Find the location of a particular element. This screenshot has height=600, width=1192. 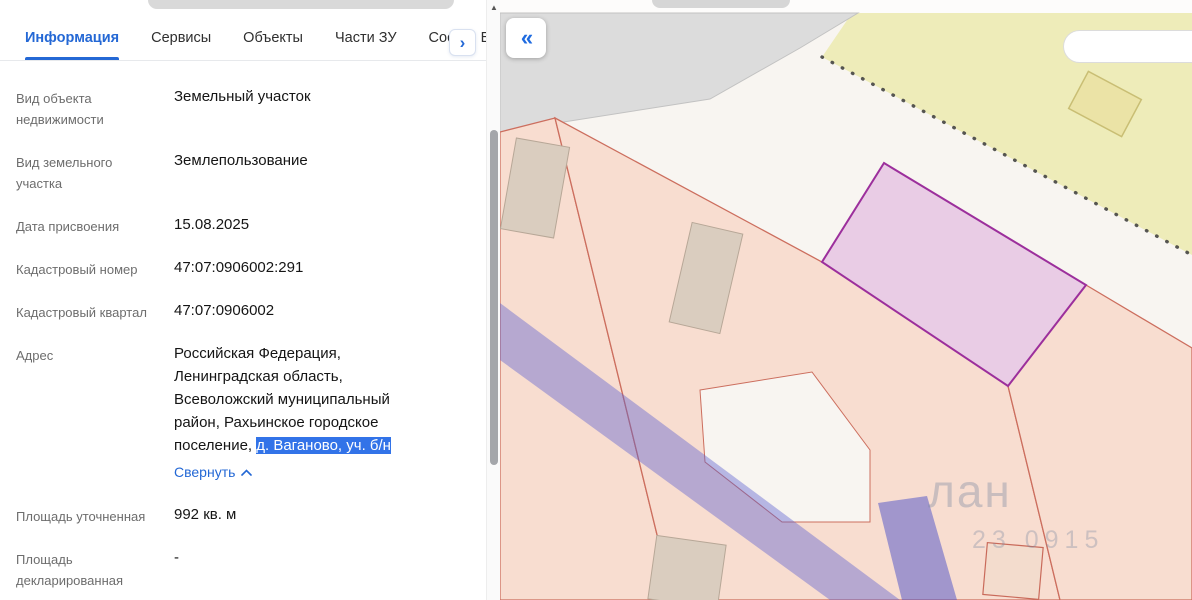

chevron-up-icon is located at coordinates (247, 472).